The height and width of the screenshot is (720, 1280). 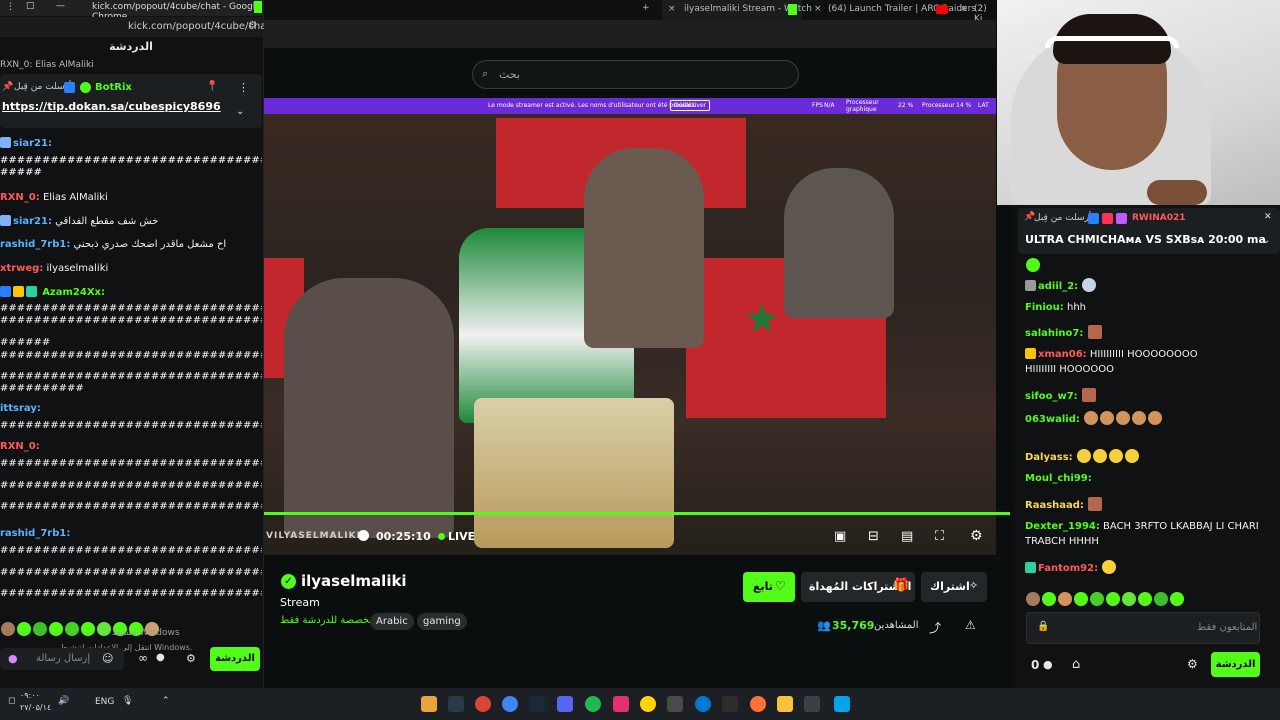 I want to click on theater-icon: ⊟, so click(x=873, y=536).